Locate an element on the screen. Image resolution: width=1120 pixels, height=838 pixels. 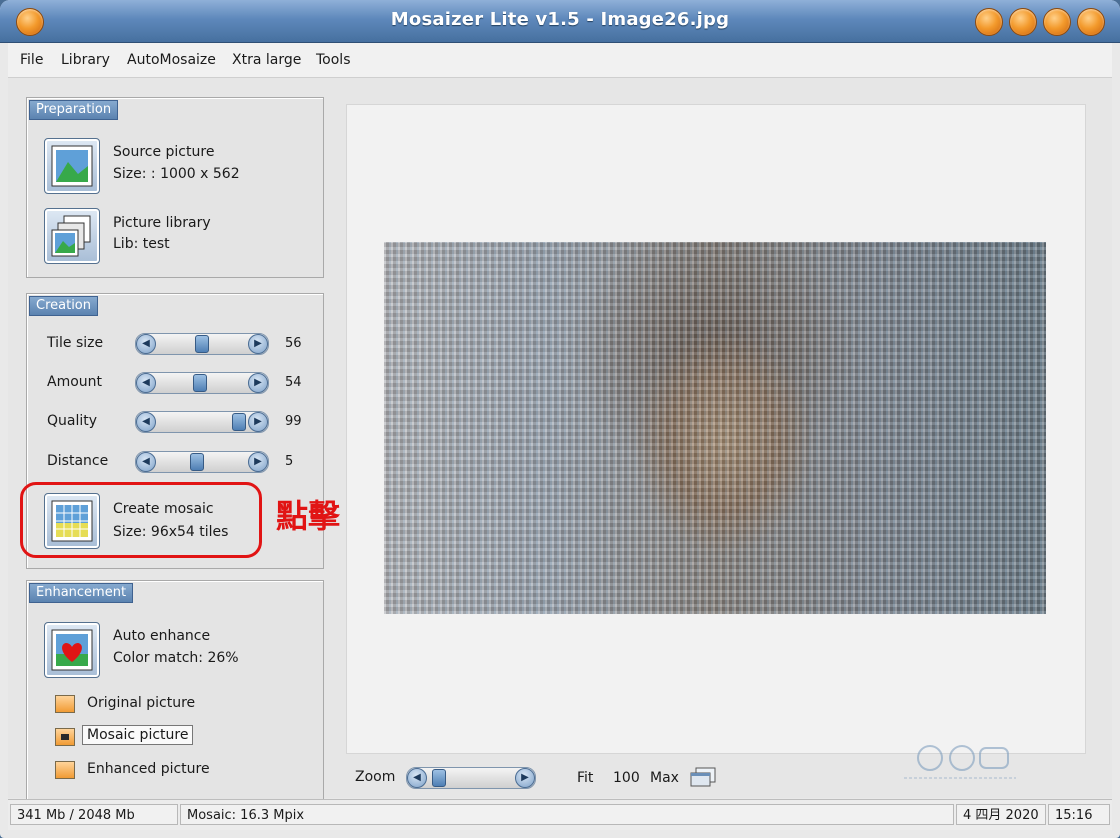
mosaic-picture-radio is located at coordinates (65, 737).